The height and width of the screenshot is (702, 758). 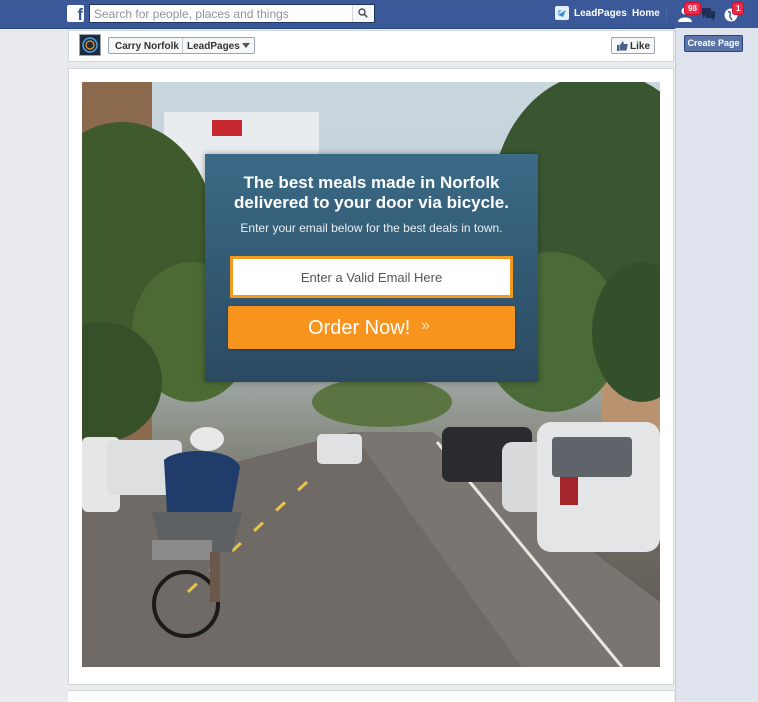 What do you see at coordinates (90, 45) in the screenshot?
I see `page-avatar` at bounding box center [90, 45].